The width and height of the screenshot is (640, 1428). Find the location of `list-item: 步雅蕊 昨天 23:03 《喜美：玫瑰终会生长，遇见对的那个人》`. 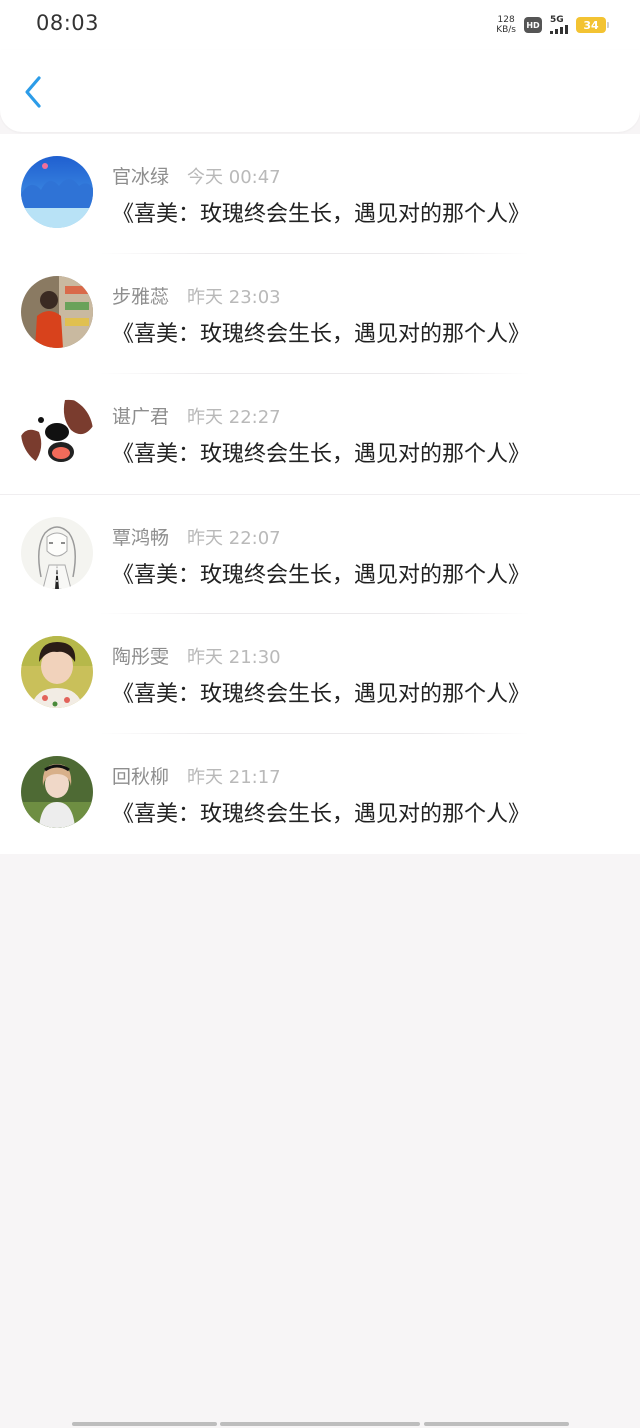

list-item: 步雅蕊 昨天 23:03 《喜美：玫瑰终会生长，遇见对的那个人》 is located at coordinates (320, 314).